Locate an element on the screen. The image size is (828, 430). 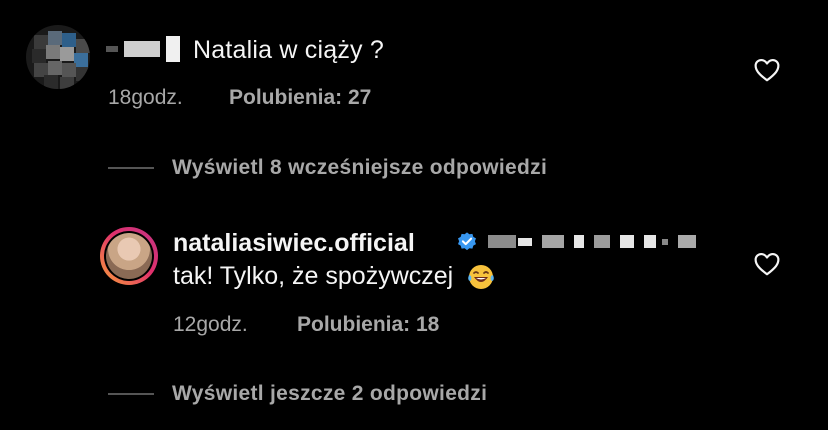
comment-time: 18godz. is located at coordinates (145, 97).